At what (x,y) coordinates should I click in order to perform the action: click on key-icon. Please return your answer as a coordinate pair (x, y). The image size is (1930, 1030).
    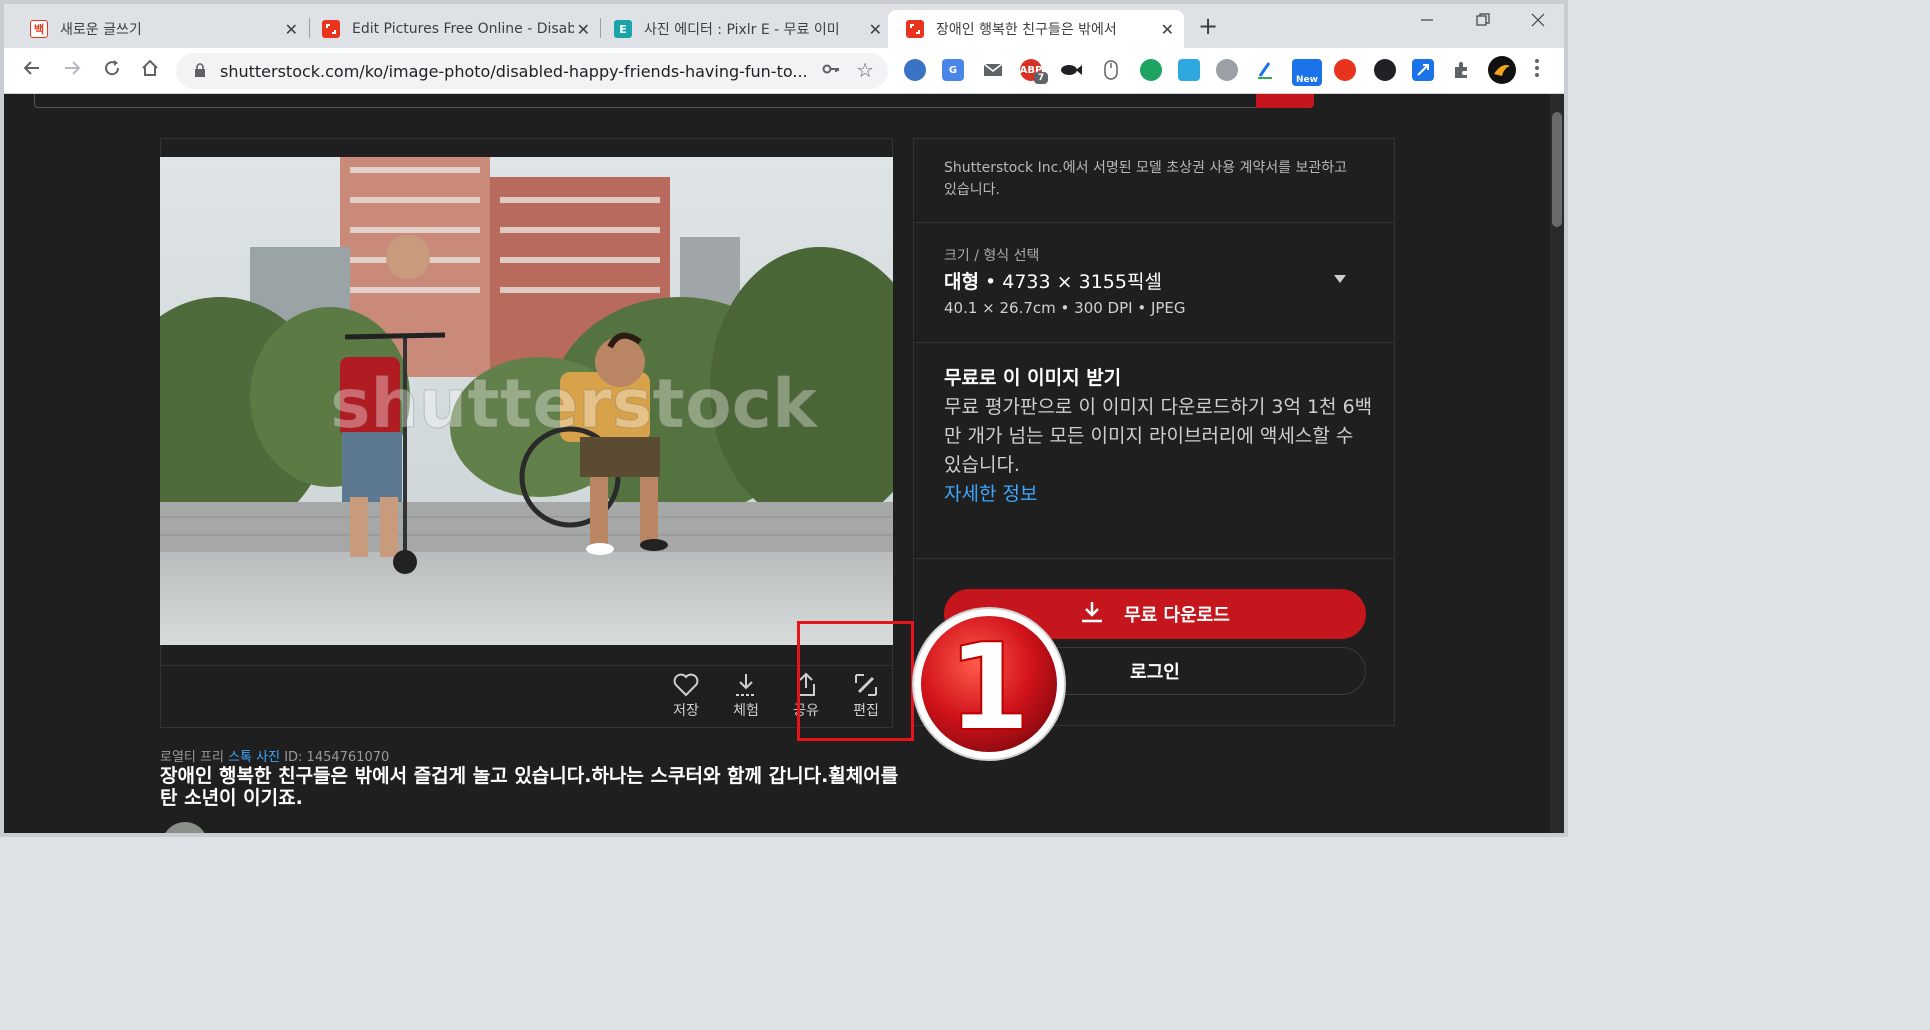
    Looking at the image, I should click on (831, 71).